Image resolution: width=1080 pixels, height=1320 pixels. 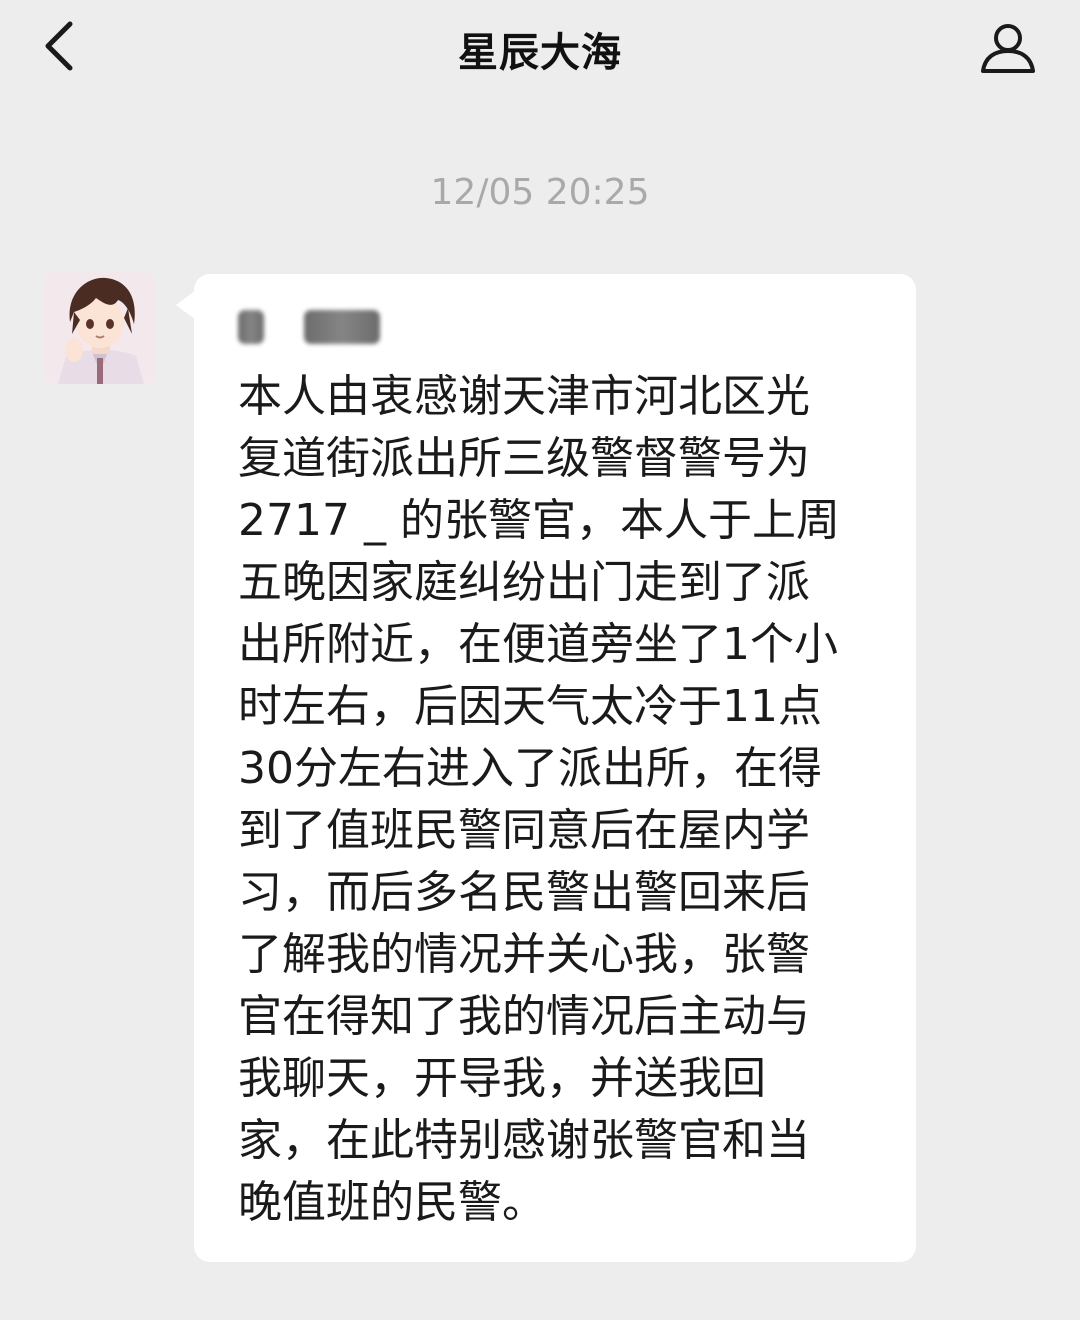 What do you see at coordinates (540, 53) in the screenshot?
I see `chat-title: 星辰大海` at bounding box center [540, 53].